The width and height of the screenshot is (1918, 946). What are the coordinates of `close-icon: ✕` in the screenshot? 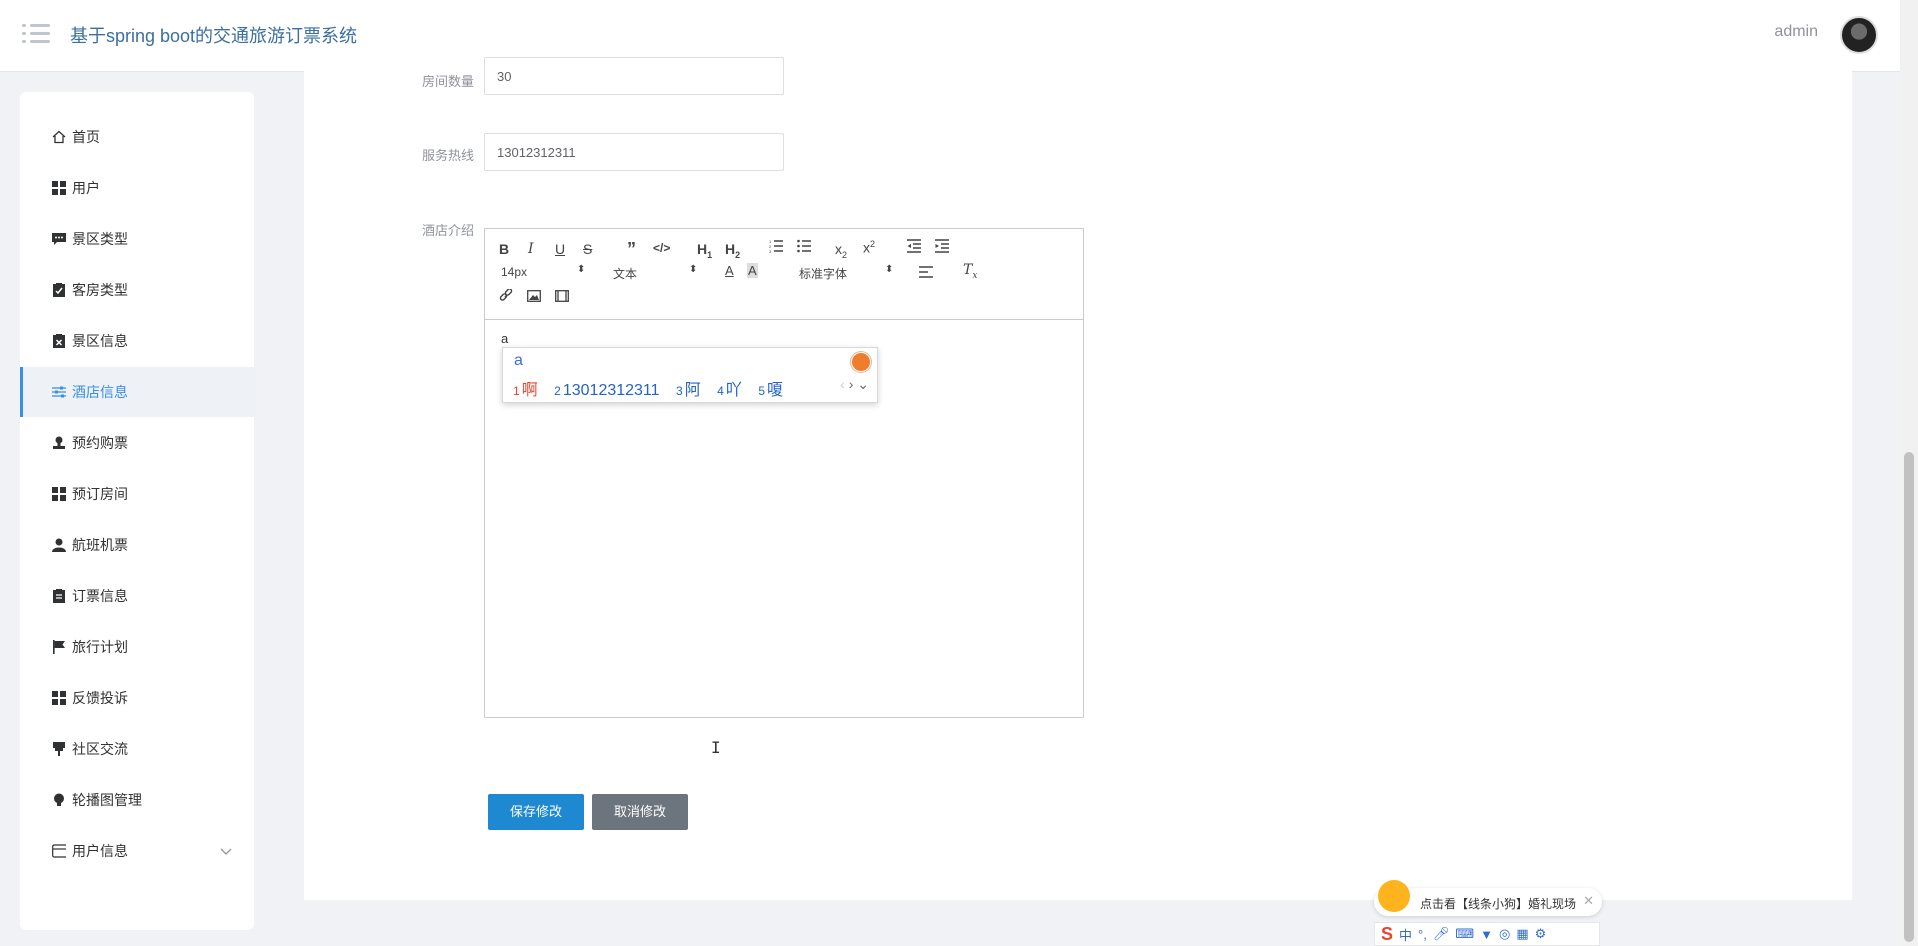 It's located at (1588, 901).